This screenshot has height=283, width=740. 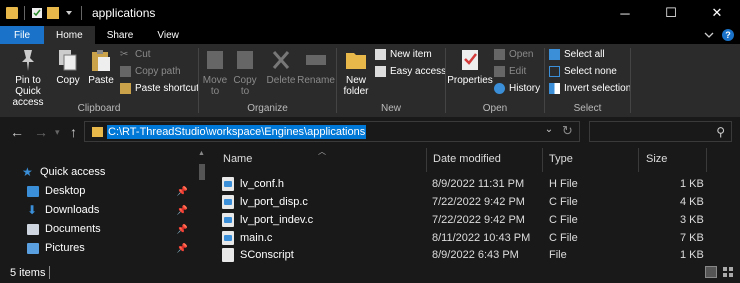 I want to click on maximize-button: ☐, so click(x=671, y=13).